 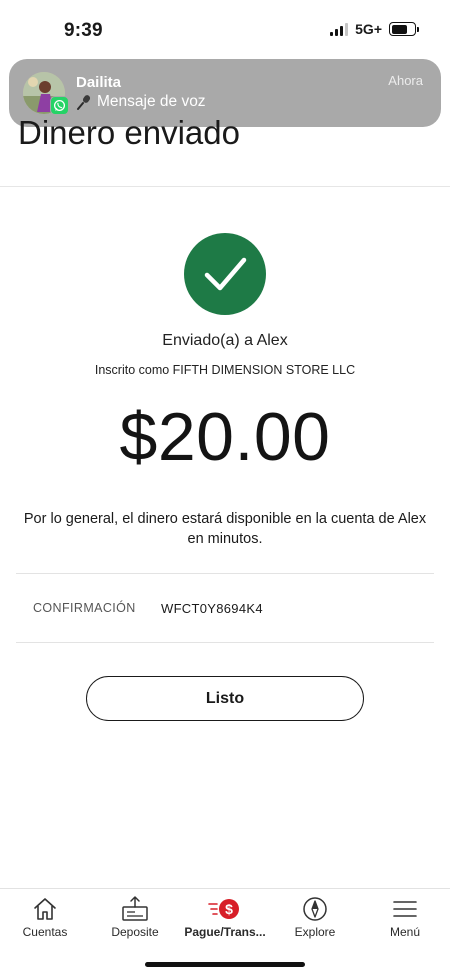 I want to click on status-bar: 9:39 5G+, so click(x=225, y=29).